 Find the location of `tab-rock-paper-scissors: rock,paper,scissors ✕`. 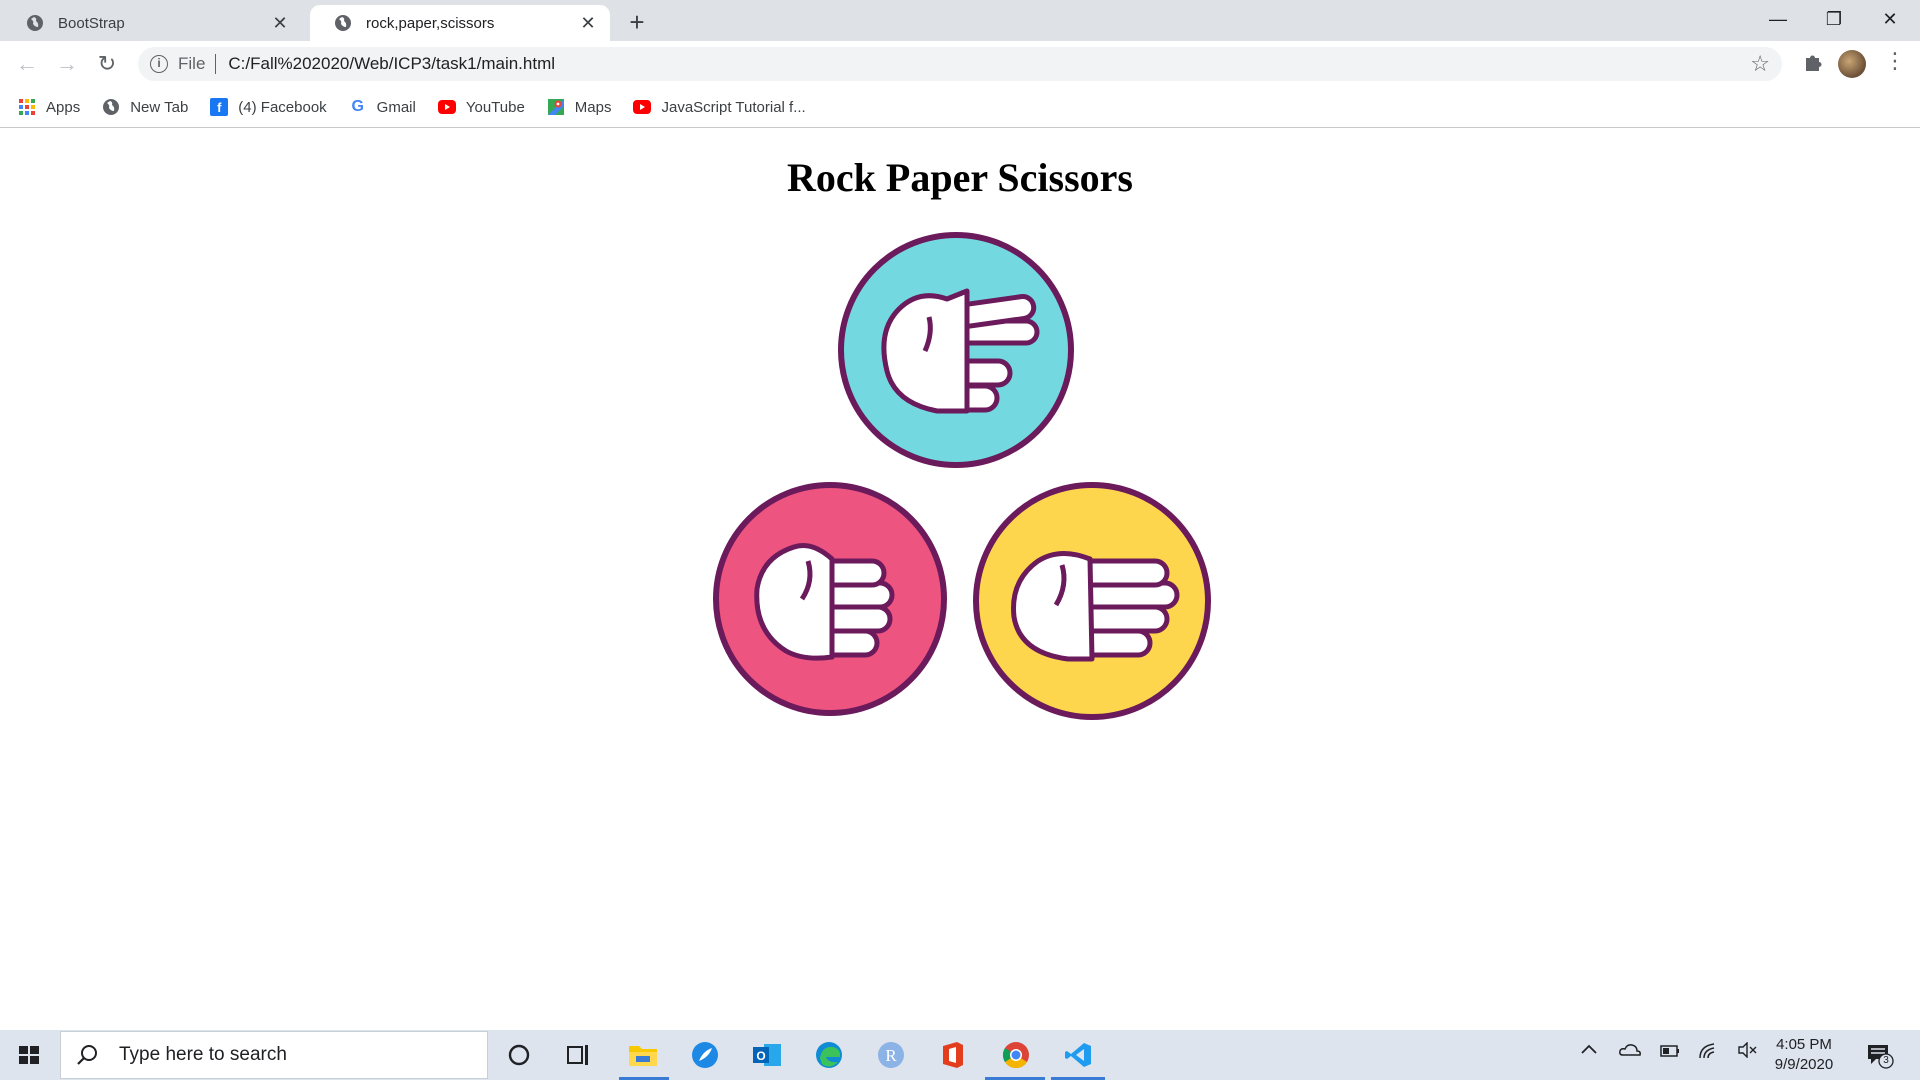

tab-rock-paper-scissors: rock,paper,scissors ✕ is located at coordinates (460, 23).